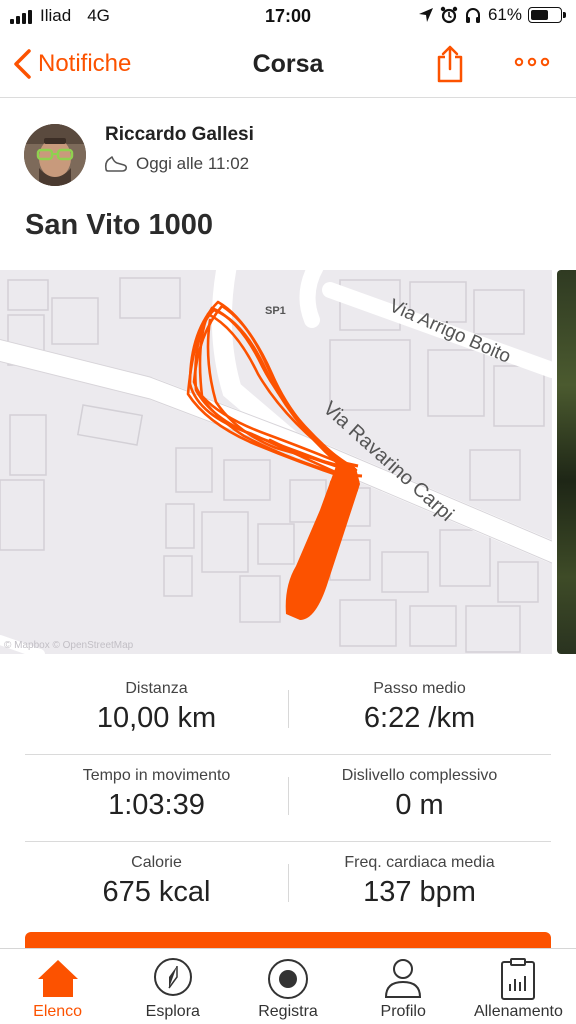 The width and height of the screenshot is (576, 1024). Describe the element at coordinates (504, 14) in the screenshot. I see `battery-percent: 61%` at that location.